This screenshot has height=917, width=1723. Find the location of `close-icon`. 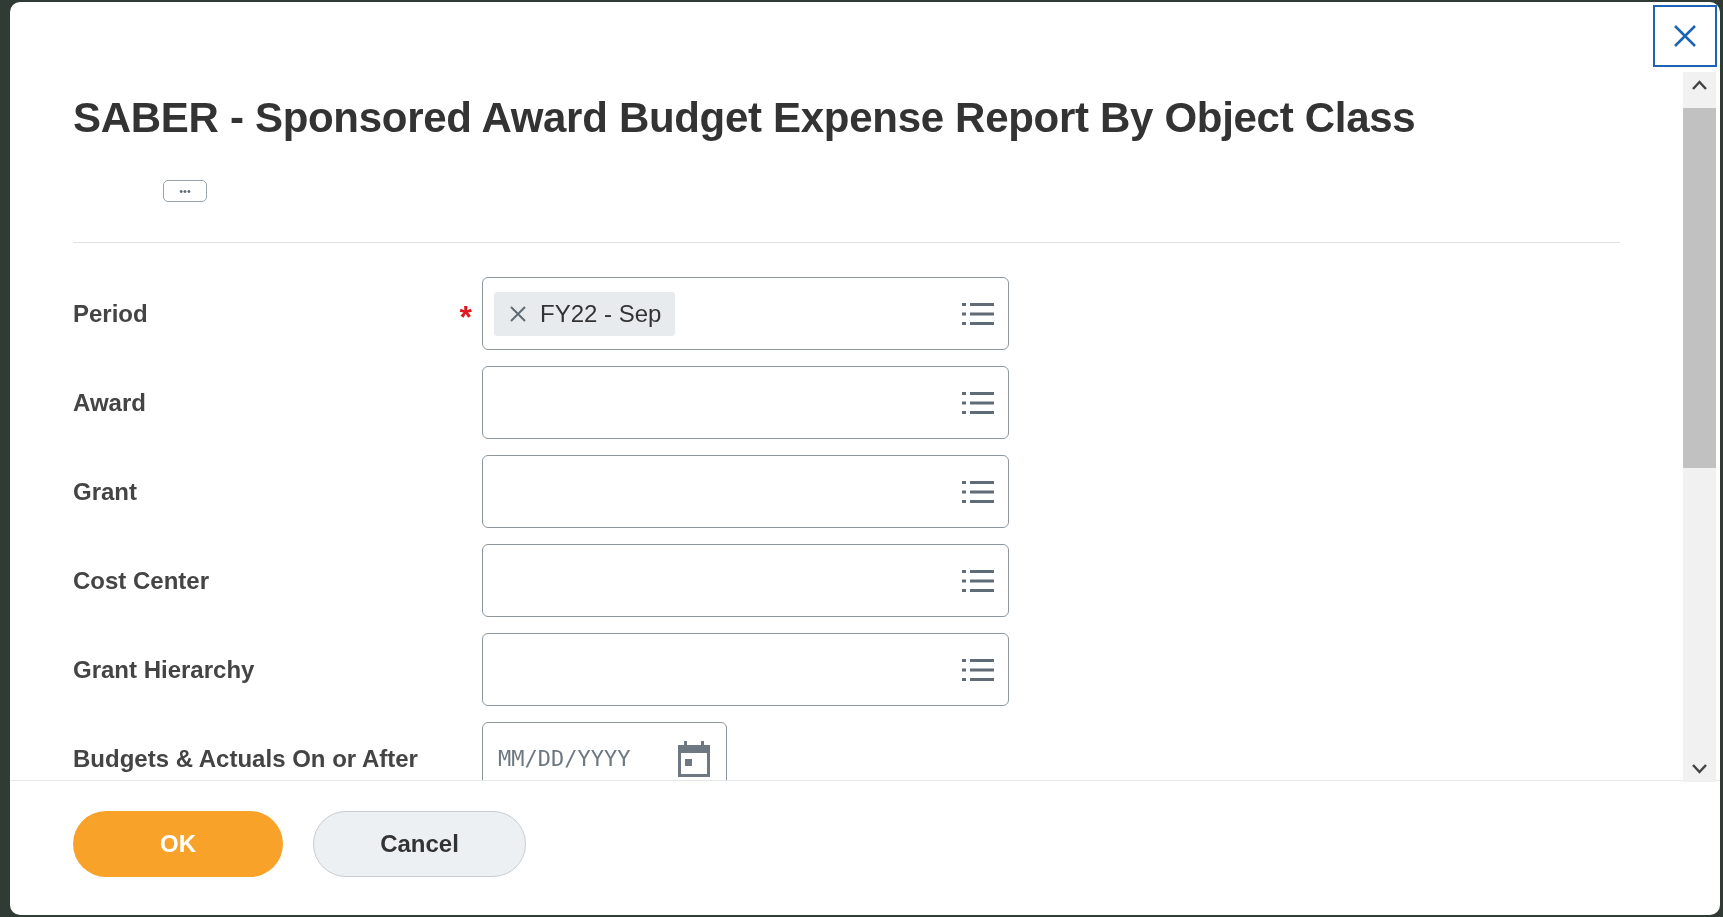

close-icon is located at coordinates (1685, 36).